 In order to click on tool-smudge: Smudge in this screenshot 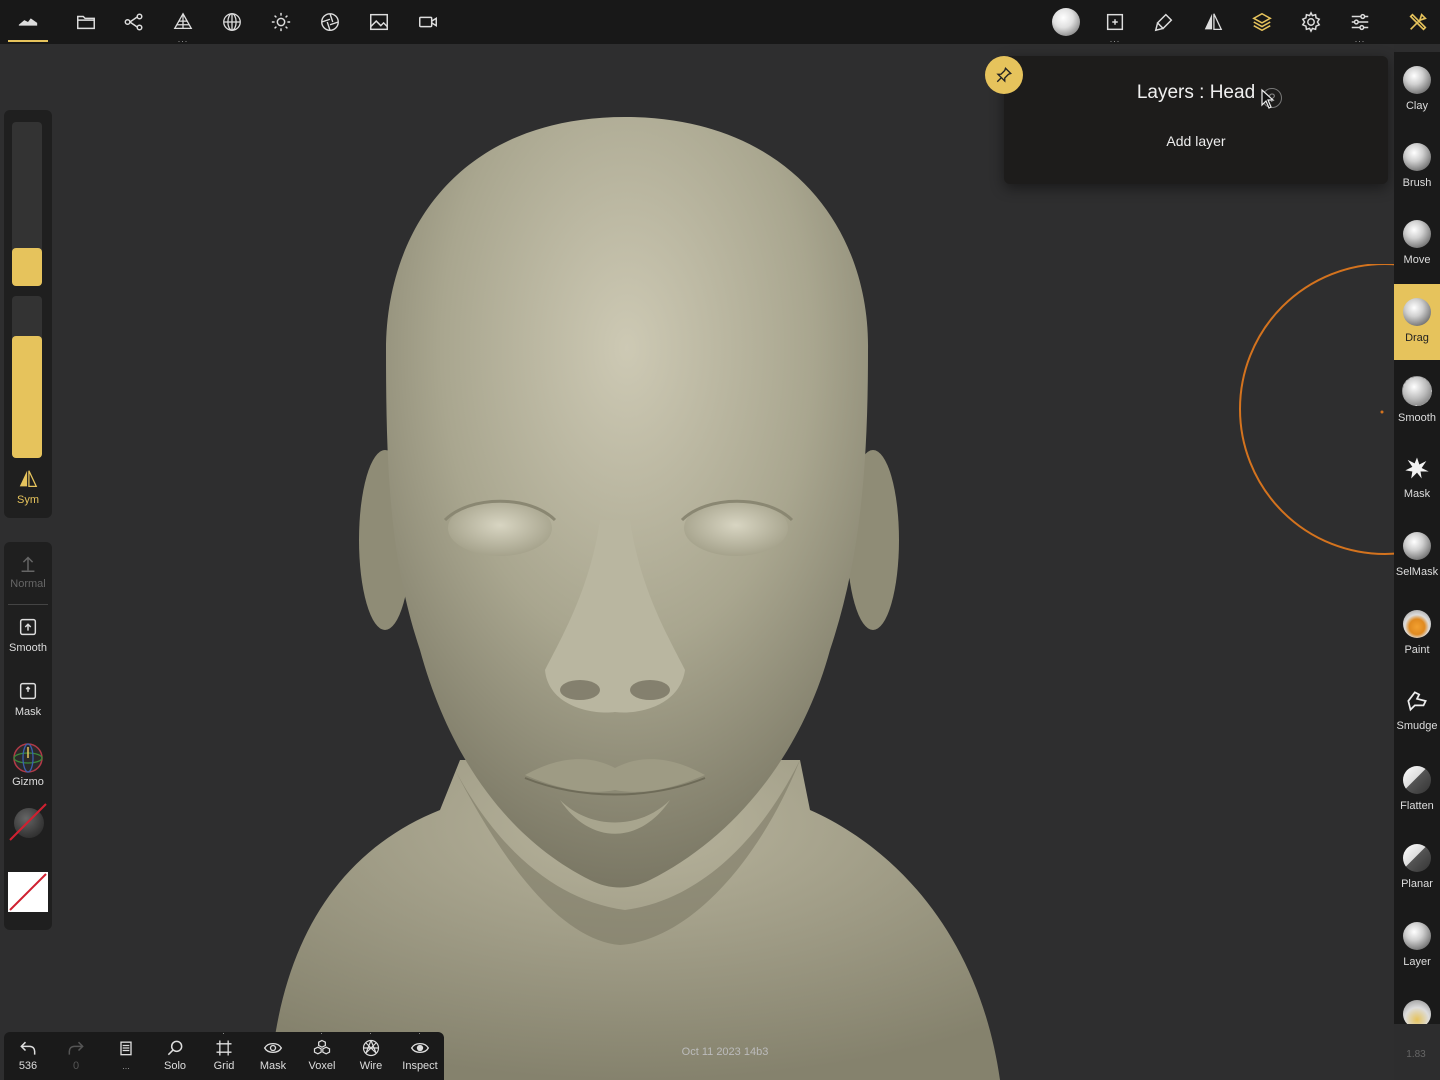, I will do `click(1417, 712)`.